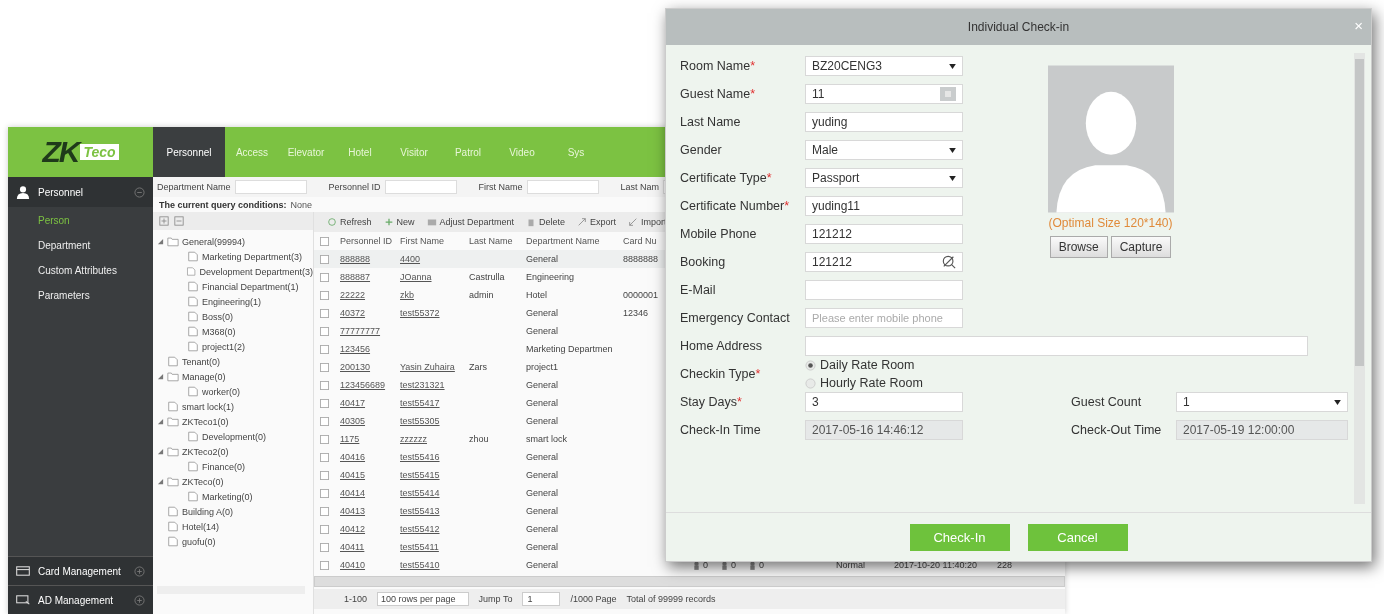 This screenshot has height=614, width=1384. I want to click on table-link: test55414, so click(431, 493).